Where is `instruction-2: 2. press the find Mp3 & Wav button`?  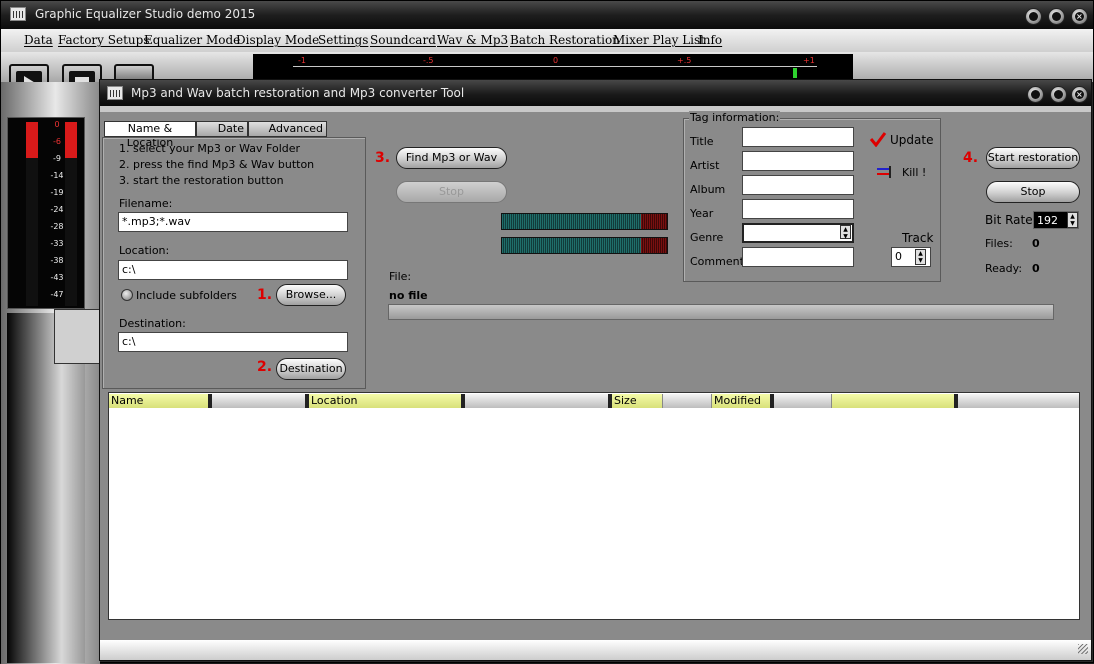
instruction-2: 2. press the find Mp3 & Wav button is located at coordinates (217, 164).